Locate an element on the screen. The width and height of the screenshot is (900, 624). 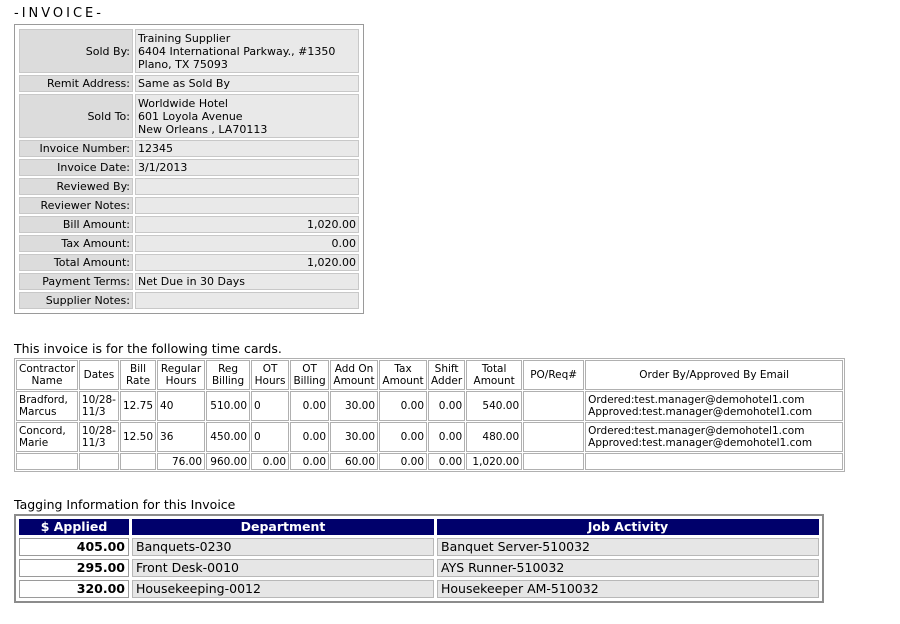
col-department: Department is located at coordinates (283, 527).